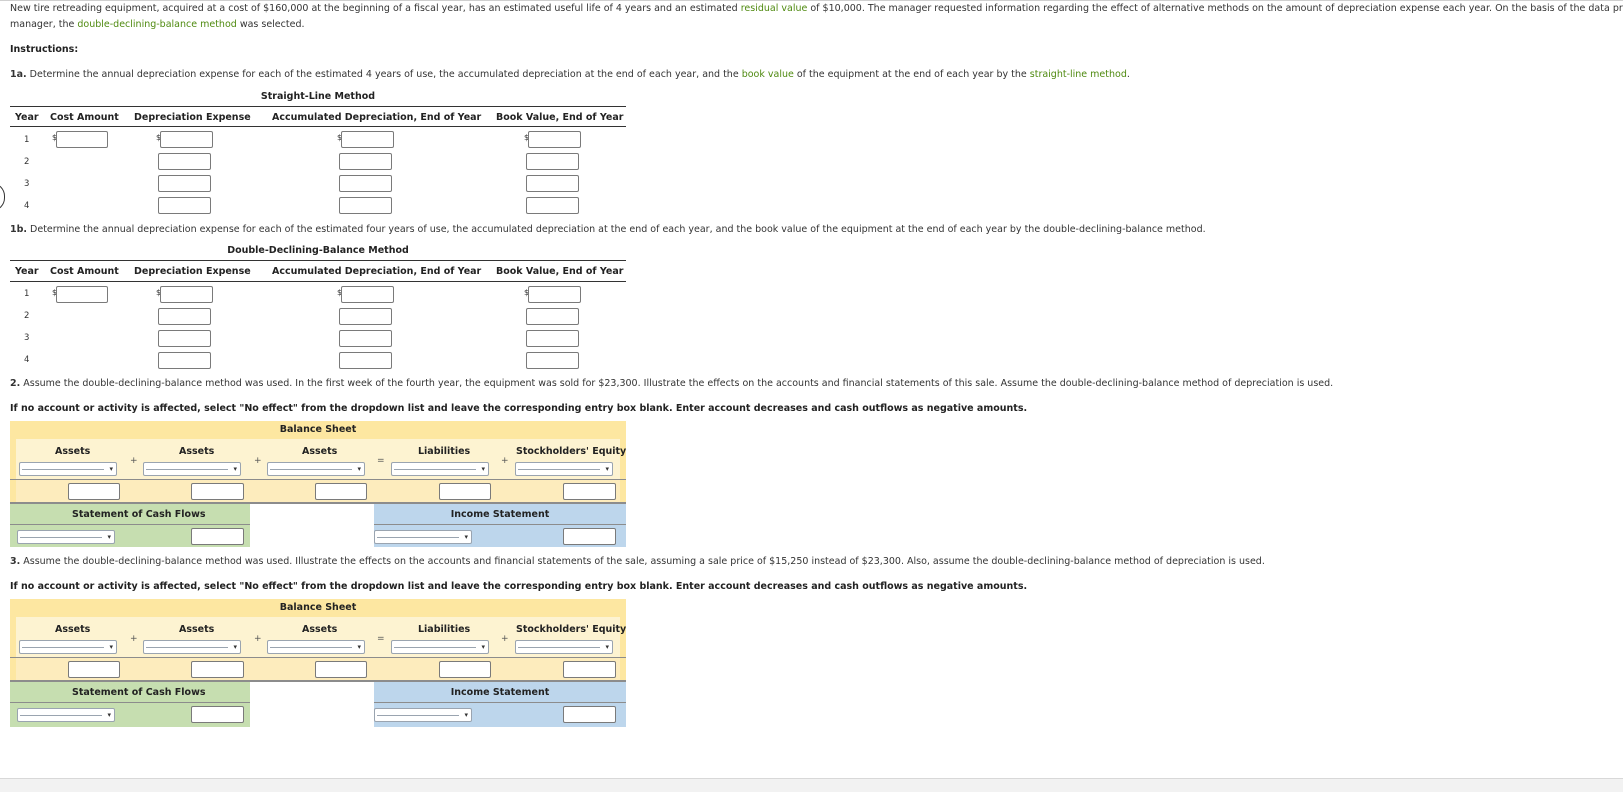 This screenshot has height=792, width=1623. Describe the element at coordinates (27, 271) in the screenshot. I see `col-year: Year` at that location.